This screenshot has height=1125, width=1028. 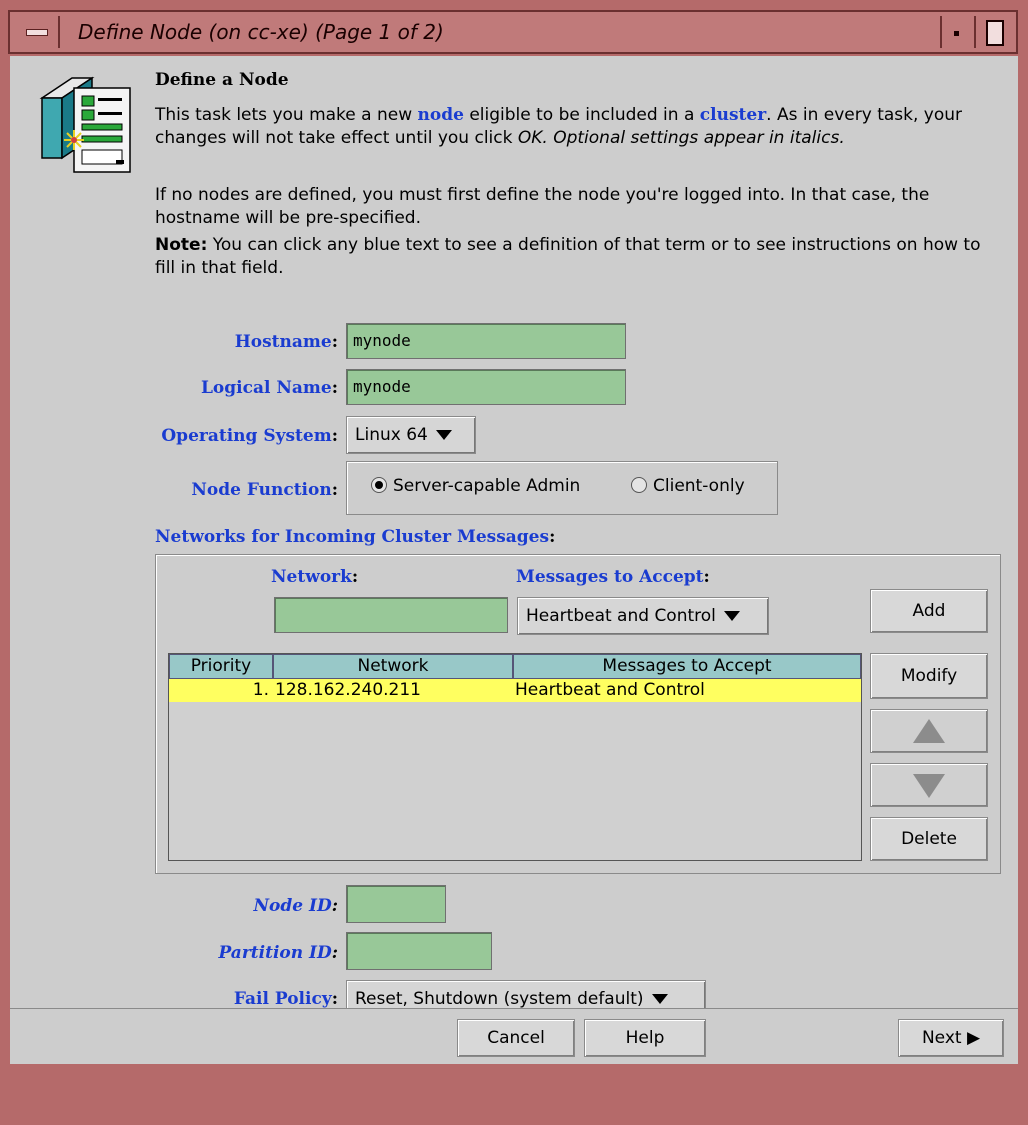 I want to click on table-row: 1. 128.162.240.211 Heartbeat and Control, so click(x=515, y=690).